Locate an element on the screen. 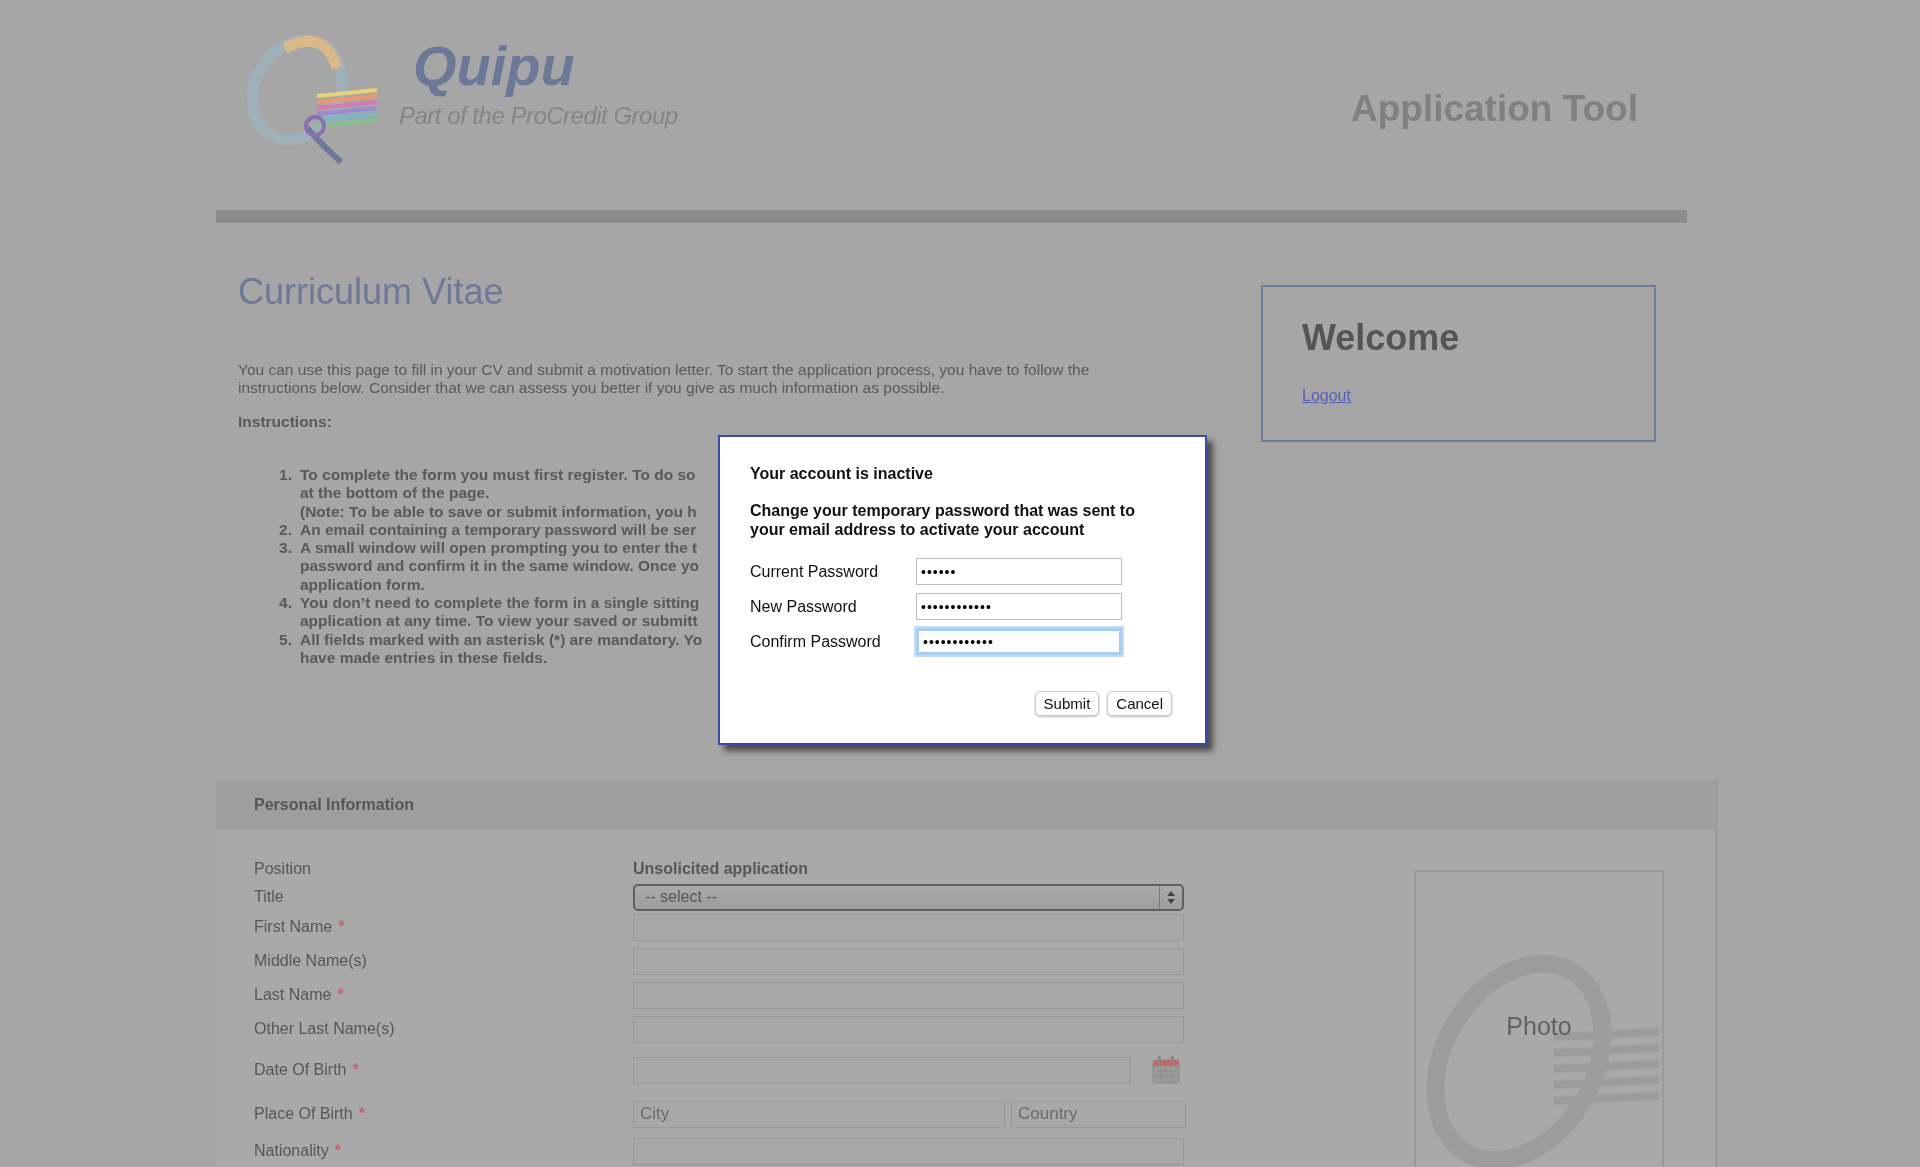  password-label: Current Password is located at coordinates (815, 571).